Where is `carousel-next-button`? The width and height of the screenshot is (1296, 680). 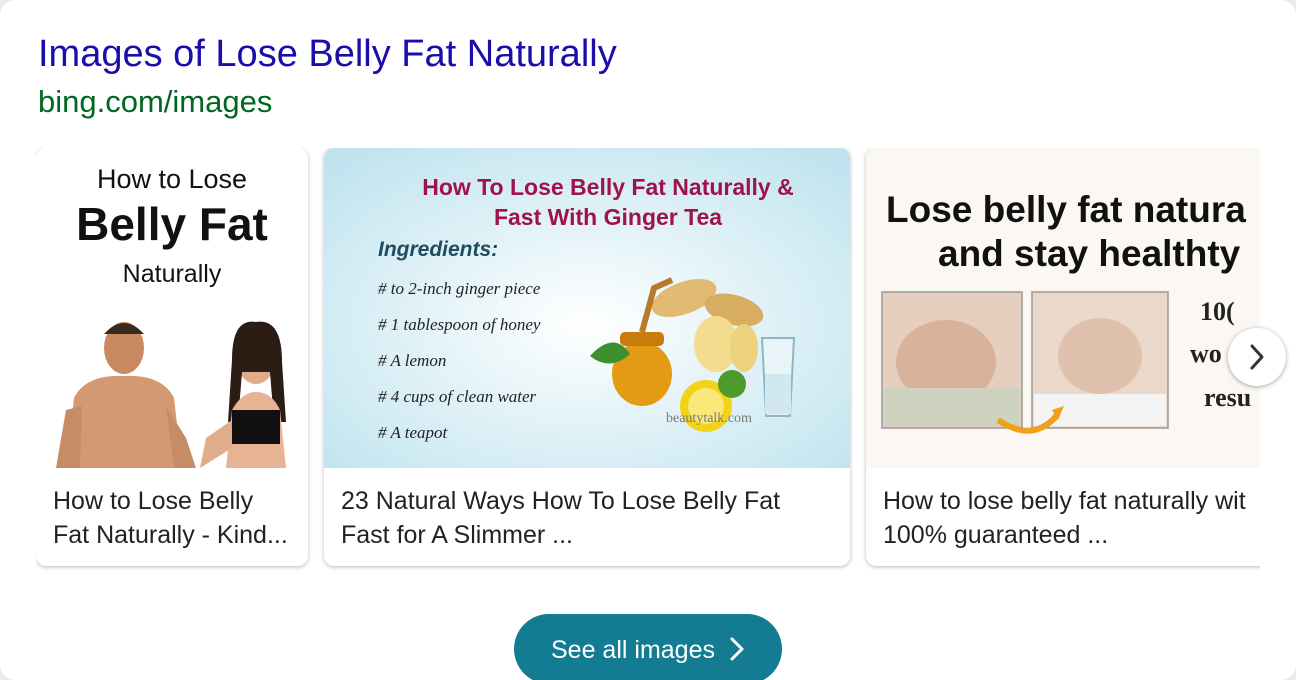 carousel-next-button is located at coordinates (1257, 357).